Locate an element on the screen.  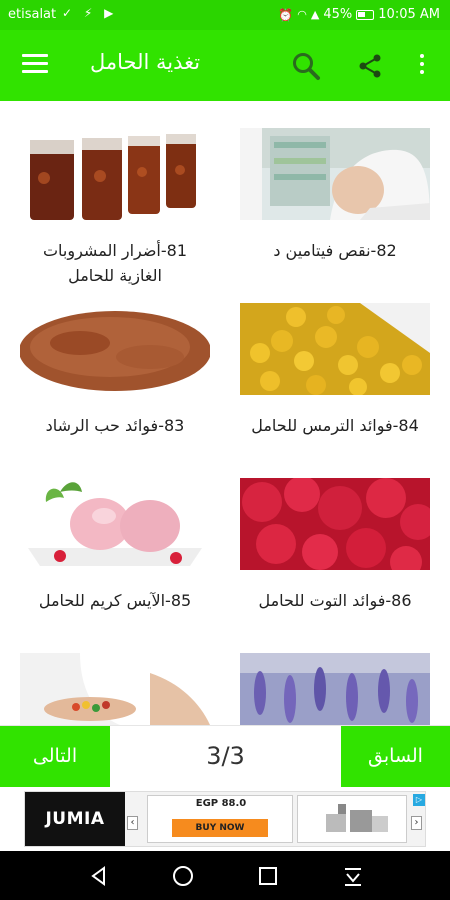
notification-icons: ✓ ⚡ ▶ is located at coordinates (90, 13).